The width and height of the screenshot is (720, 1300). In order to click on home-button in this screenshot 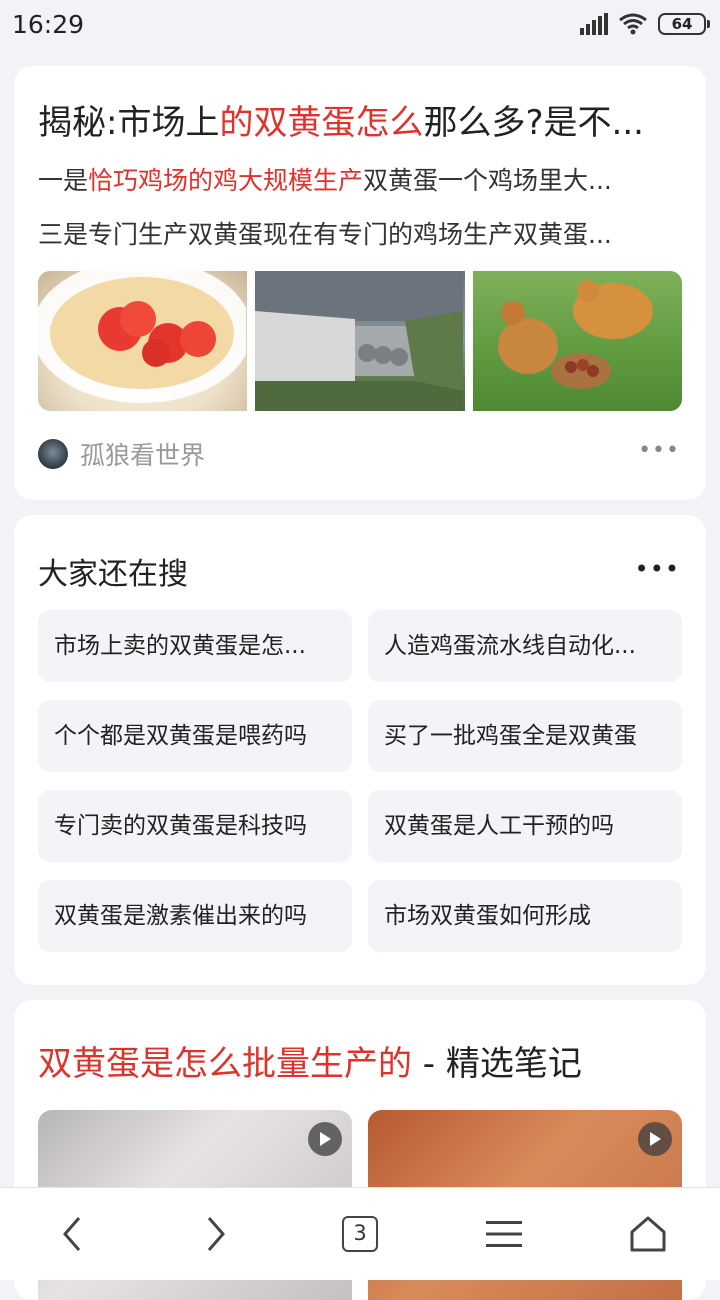, I will do `click(648, 1234)`.